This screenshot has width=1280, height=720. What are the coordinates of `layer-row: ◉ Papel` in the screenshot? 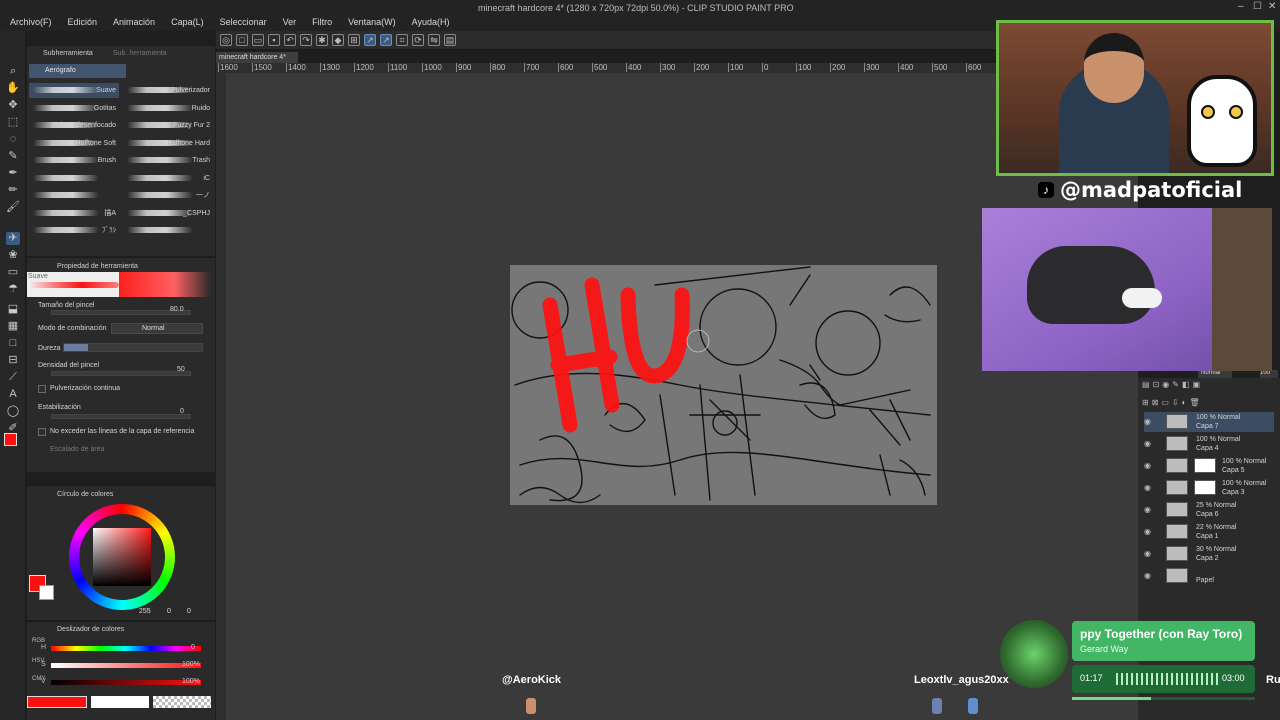 It's located at (1209, 576).